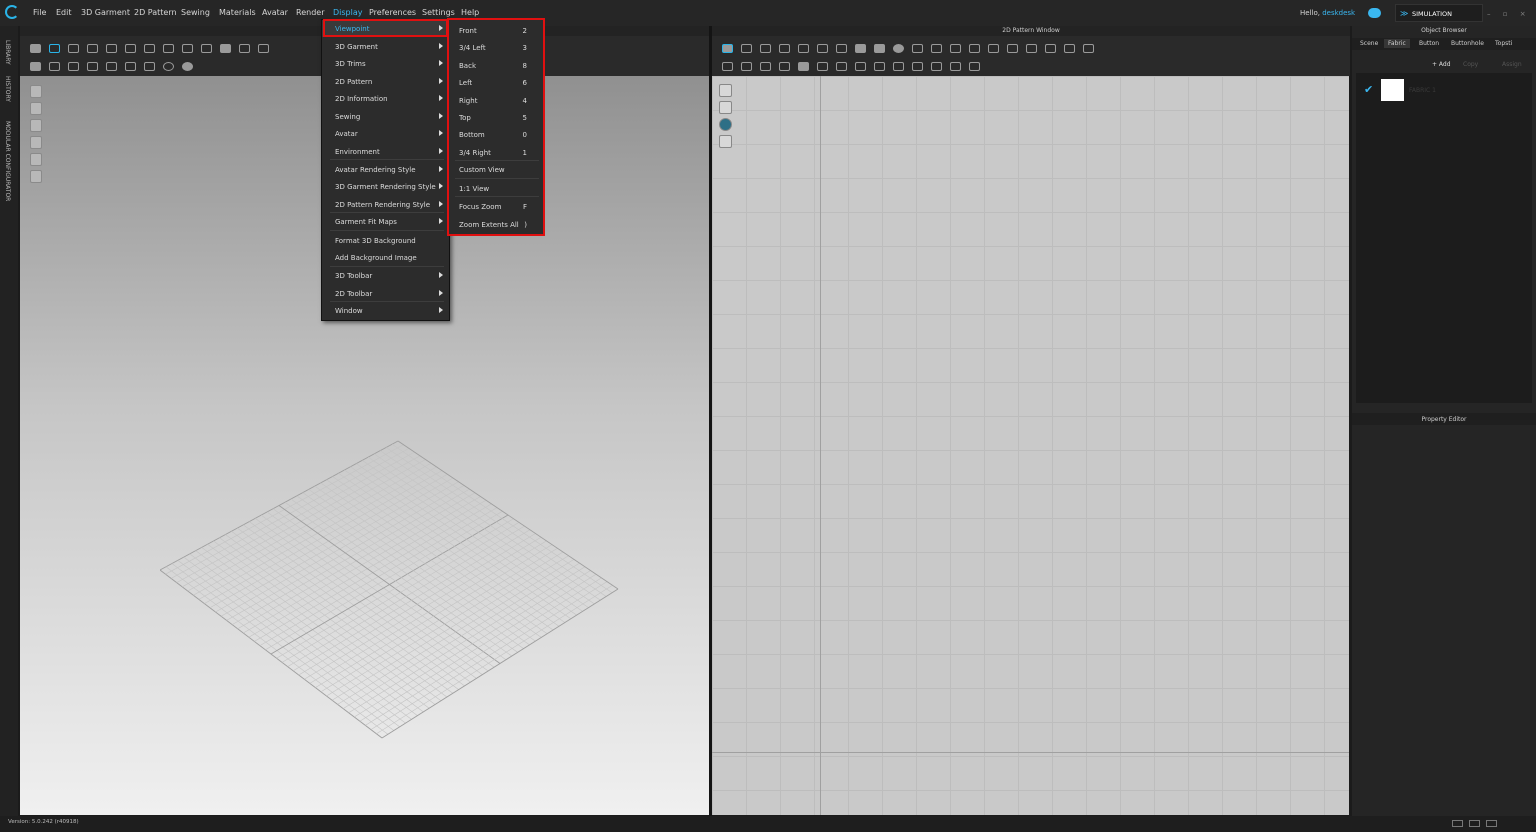 This screenshot has height=832, width=1536. What do you see at coordinates (385, 310) in the screenshot?
I see `display-item-window: Window` at bounding box center [385, 310].